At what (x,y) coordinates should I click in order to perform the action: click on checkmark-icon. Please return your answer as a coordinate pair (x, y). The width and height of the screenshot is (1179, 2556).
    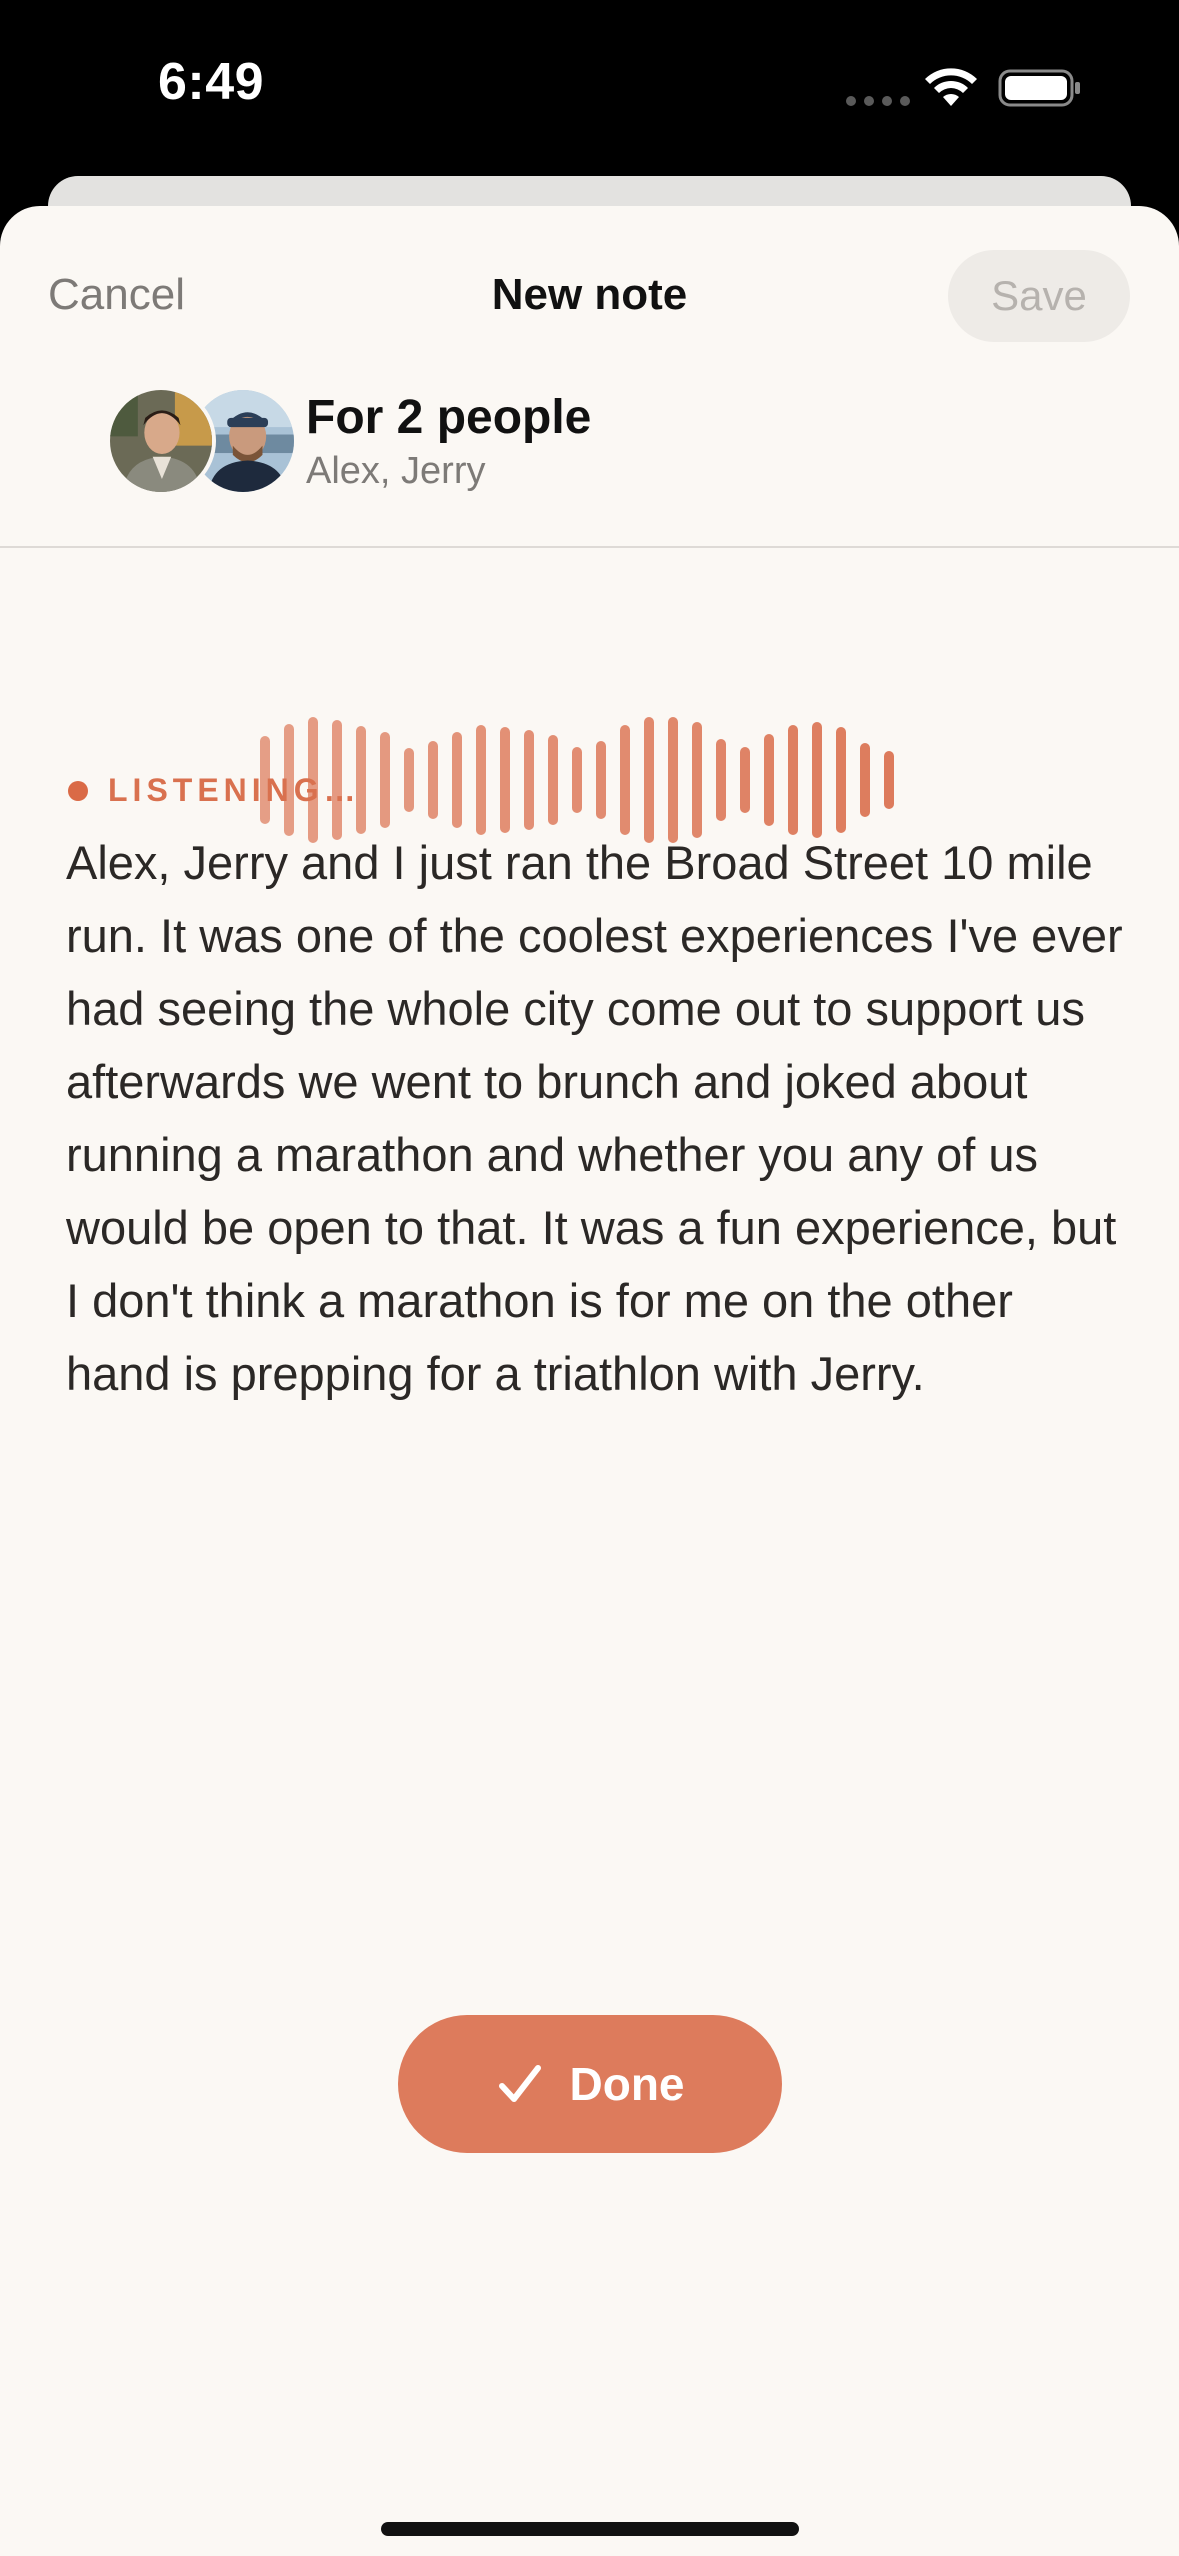
    Looking at the image, I should click on (519, 2083).